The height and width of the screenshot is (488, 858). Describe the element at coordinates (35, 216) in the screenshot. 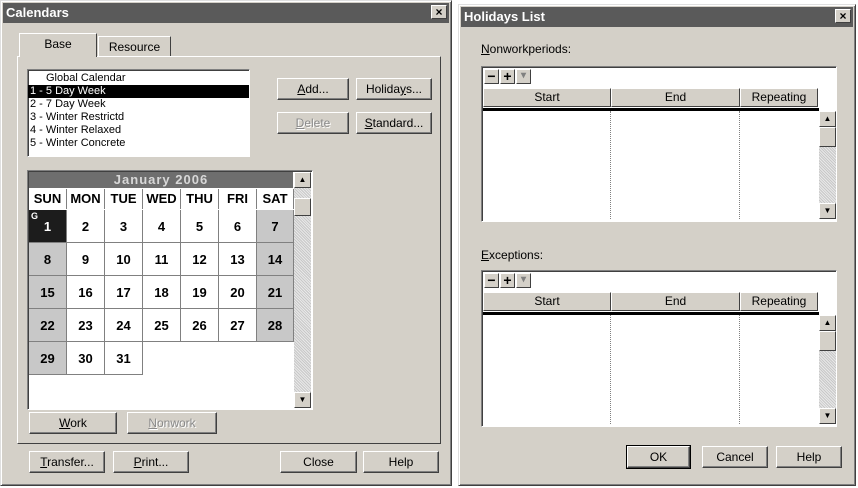

I see `today-marker: G` at that location.